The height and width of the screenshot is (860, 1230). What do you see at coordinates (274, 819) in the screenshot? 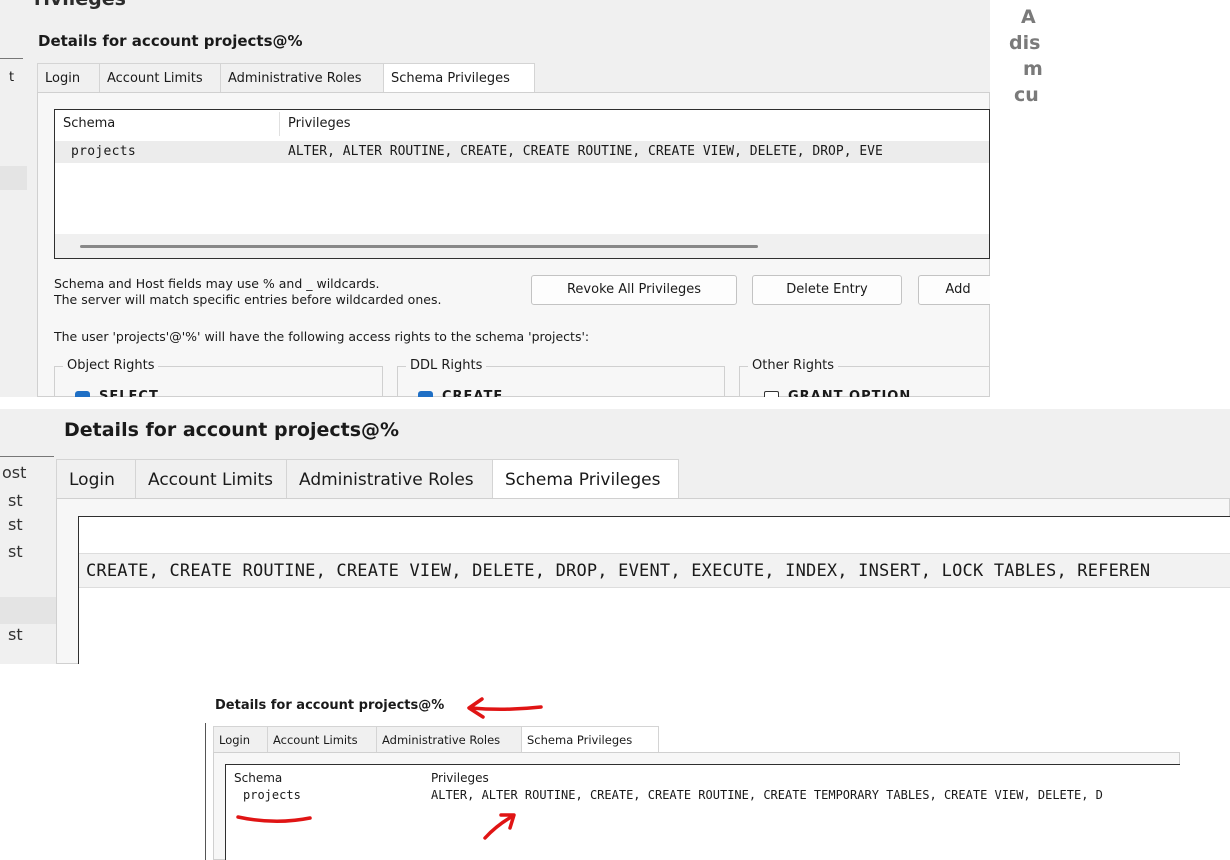
I see `underline-schema-mark` at bounding box center [274, 819].